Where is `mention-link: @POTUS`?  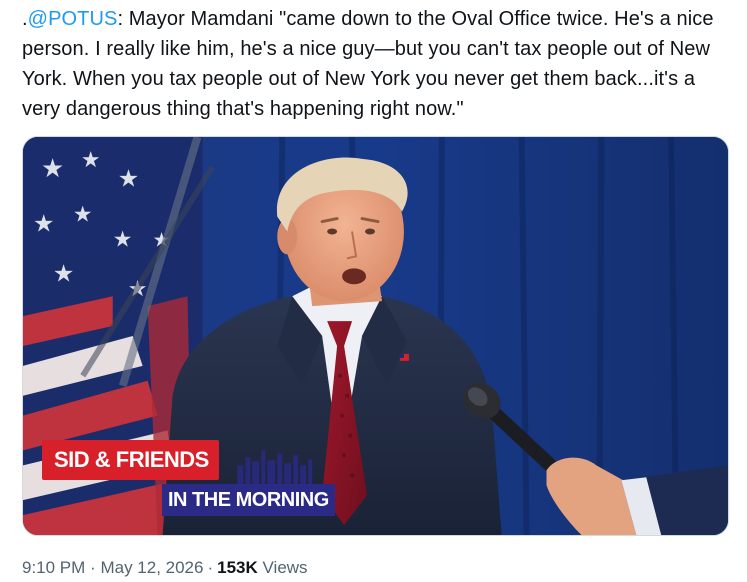
mention-link: @POTUS is located at coordinates (73, 19).